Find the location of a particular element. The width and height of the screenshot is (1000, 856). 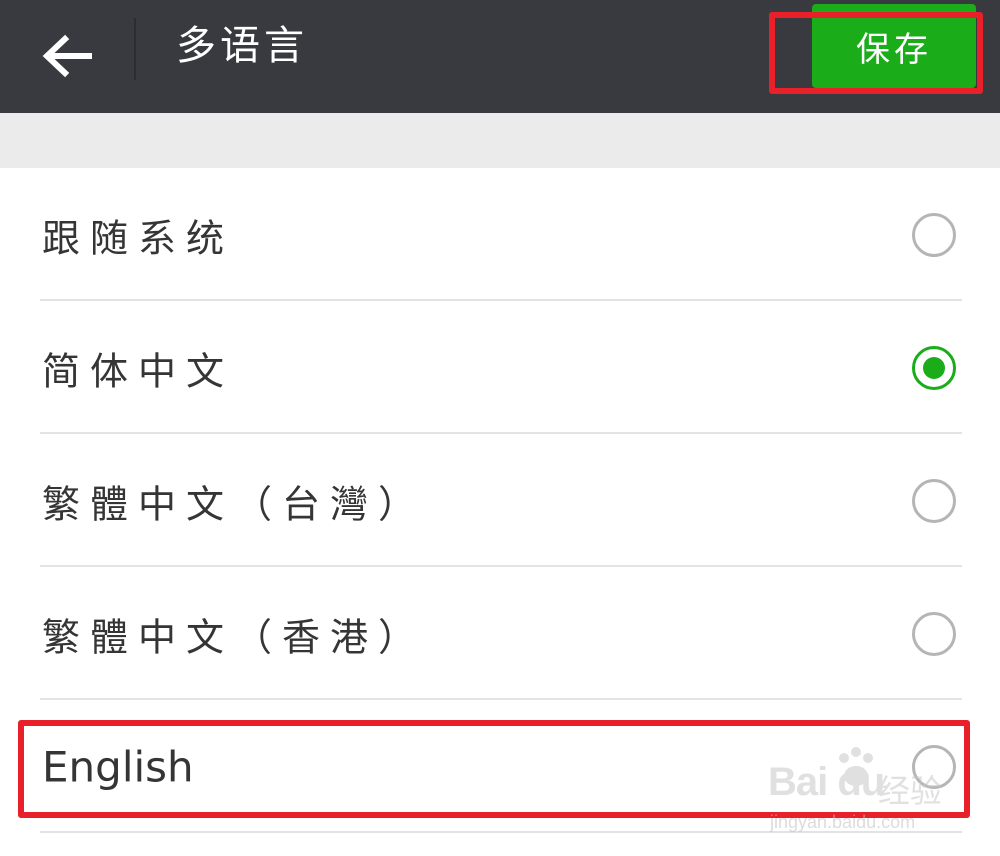

header-divider is located at coordinates (135, 49).